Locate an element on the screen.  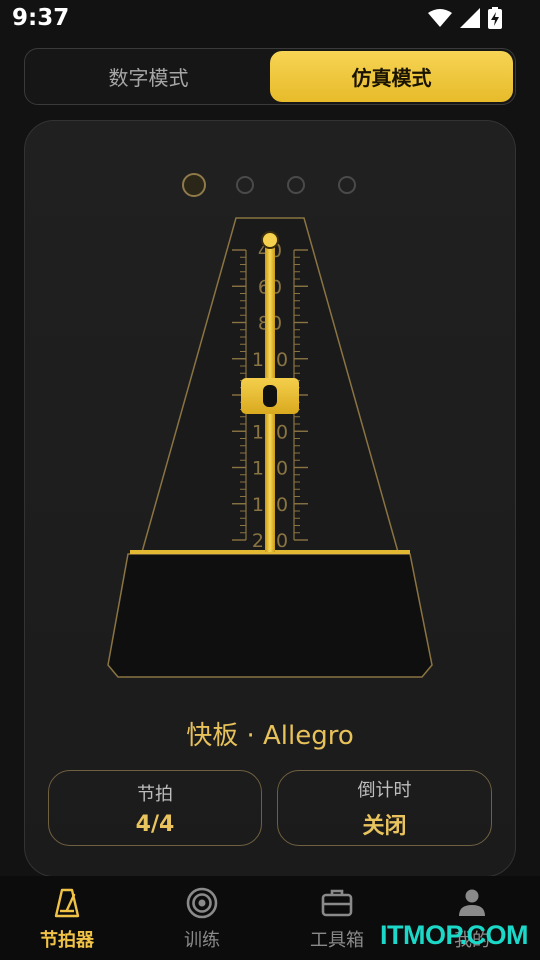
nav-label-toolbox: 工具箱 is located at coordinates (337, 940).